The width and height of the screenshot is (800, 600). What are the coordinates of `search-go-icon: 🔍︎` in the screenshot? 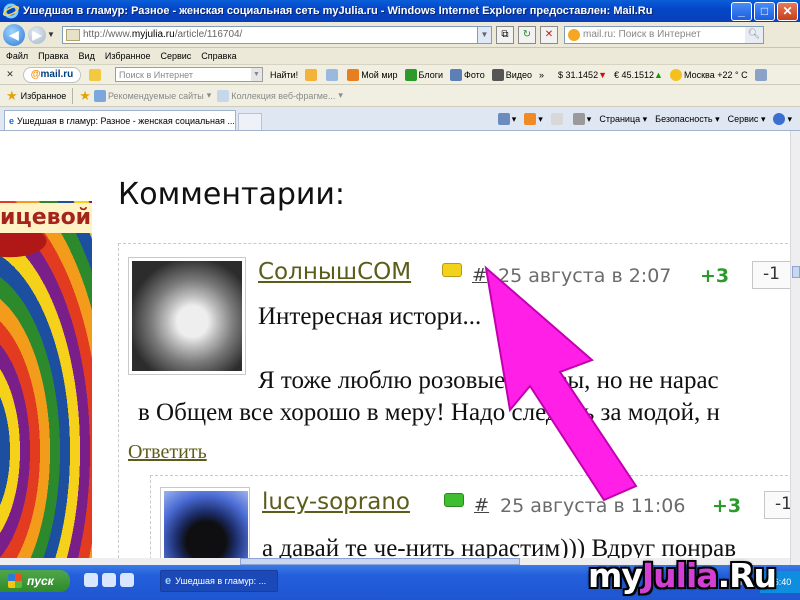 It's located at (754, 34).